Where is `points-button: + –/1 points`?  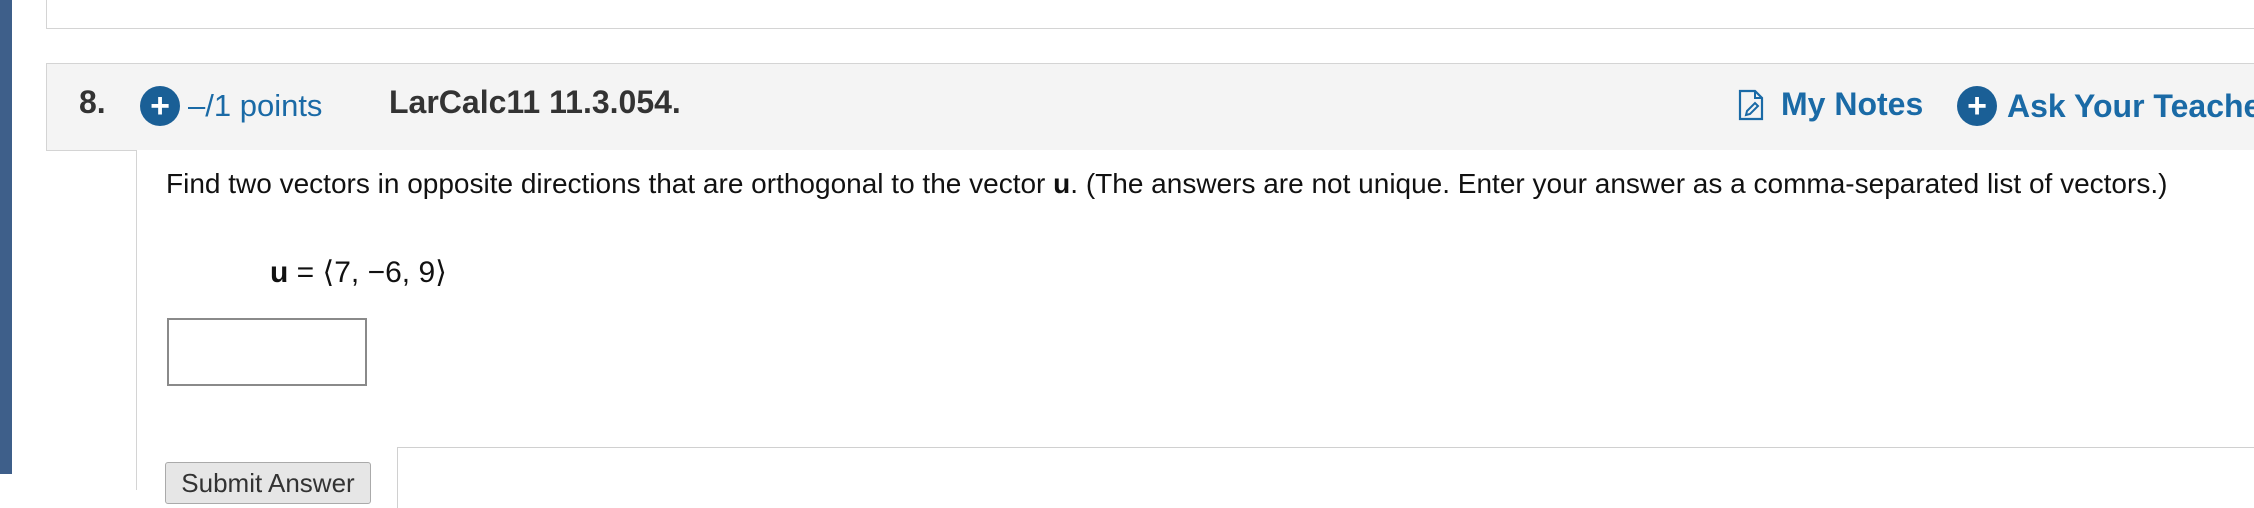 points-button: + –/1 points is located at coordinates (231, 106).